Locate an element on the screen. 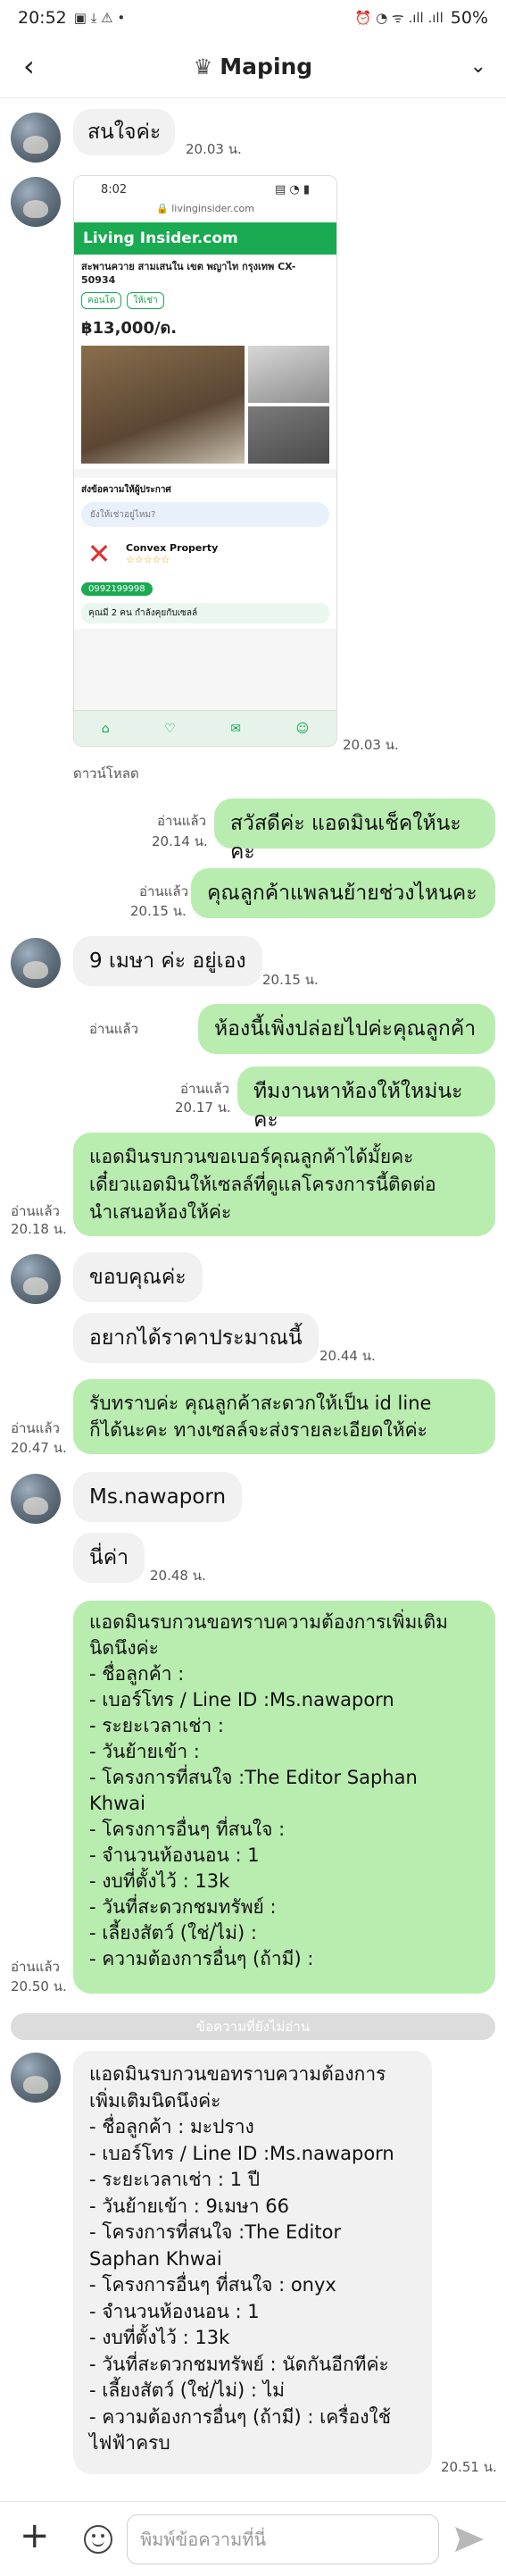 The image size is (506, 2576). message-input-bar: + is located at coordinates (253, 2539).